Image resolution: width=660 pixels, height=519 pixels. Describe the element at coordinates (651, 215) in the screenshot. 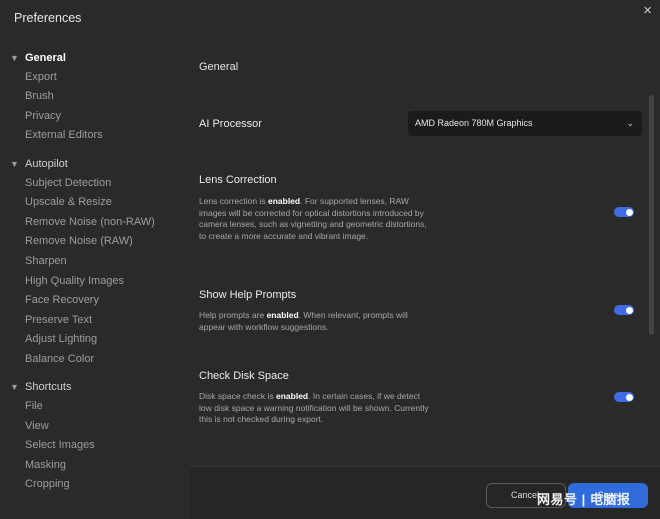

I see `scrollbar` at that location.